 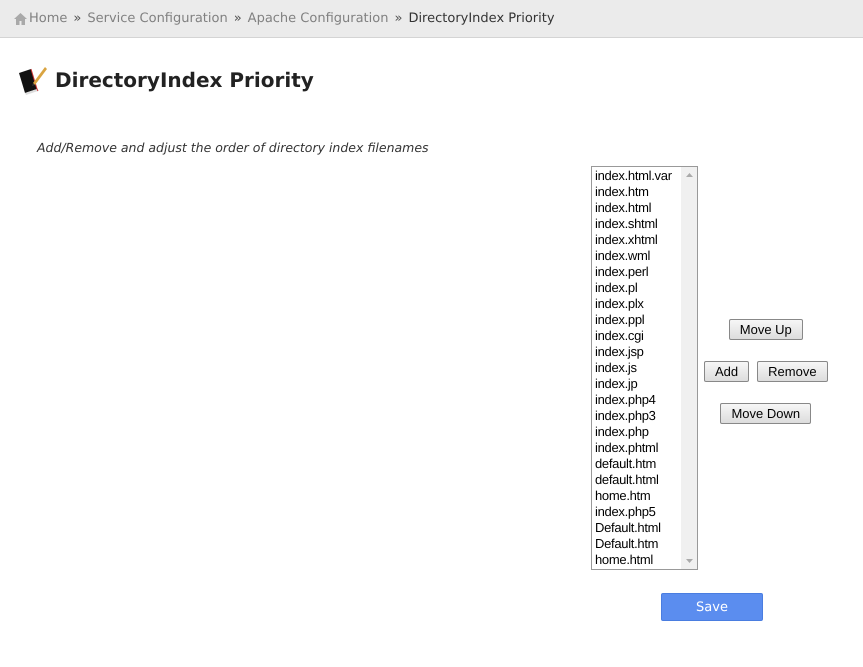 What do you see at coordinates (689, 175) in the screenshot?
I see `scroll-up-icon` at bounding box center [689, 175].